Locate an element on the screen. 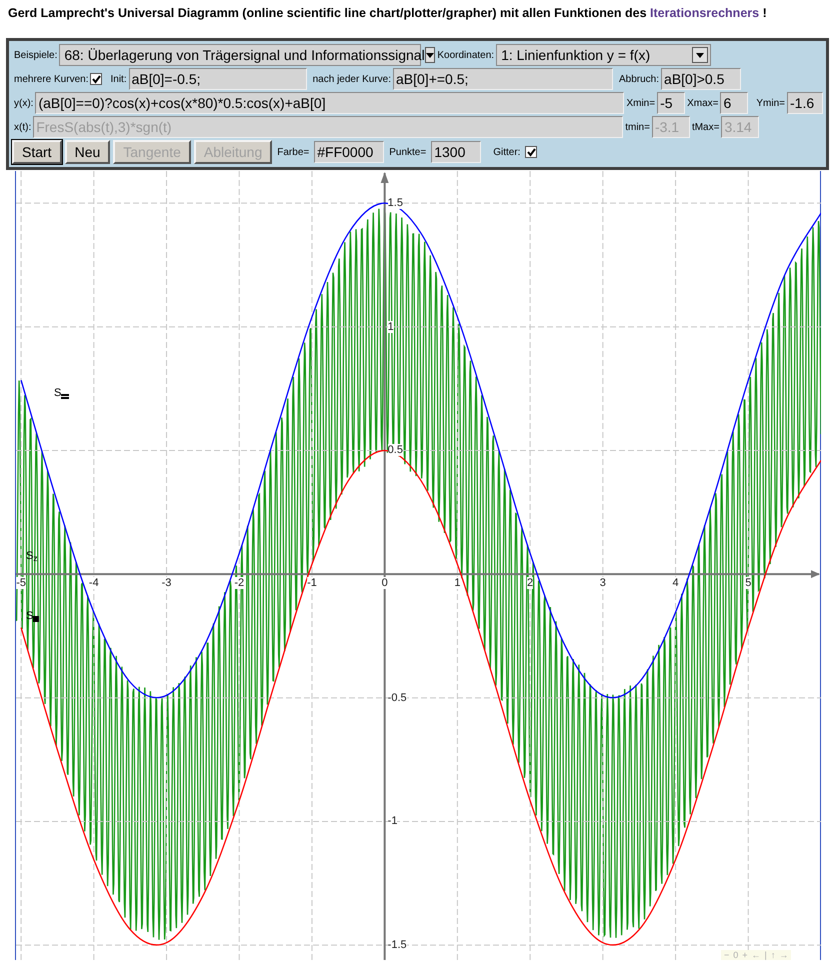  x-tick-label: 0 is located at coordinates (385, 583).